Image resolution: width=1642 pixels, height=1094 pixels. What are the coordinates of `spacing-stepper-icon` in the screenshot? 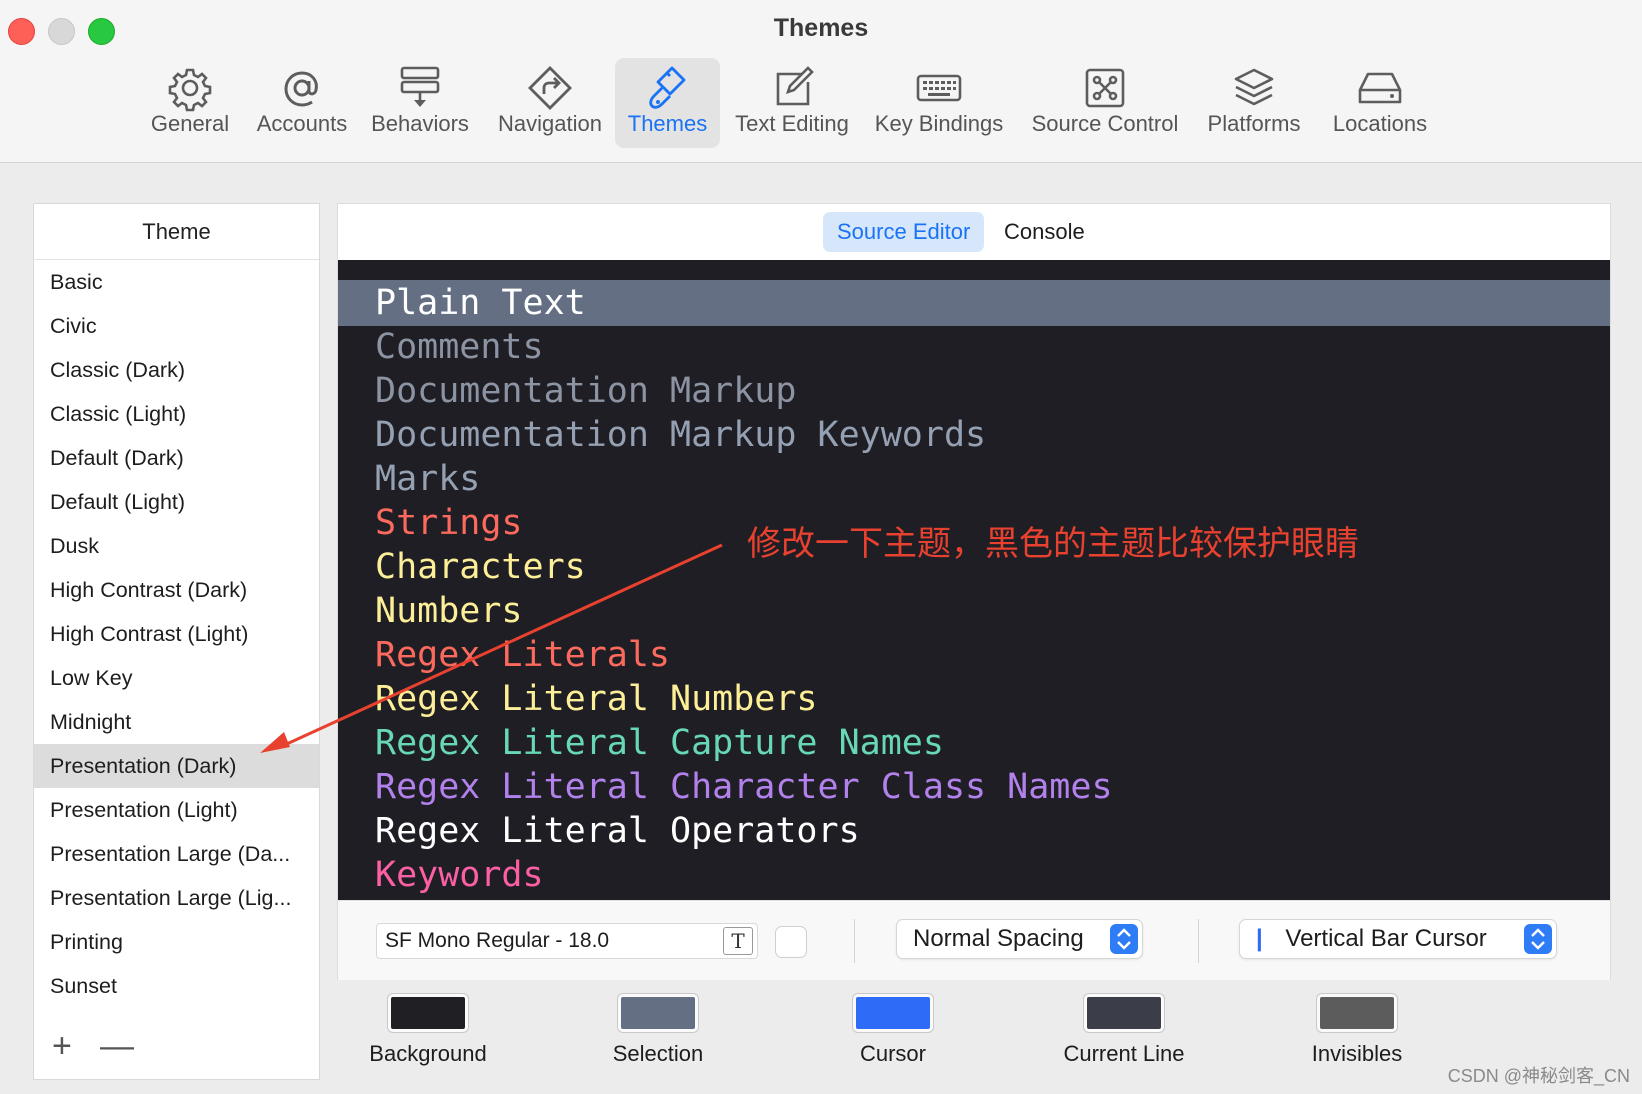 It's located at (1124, 939).